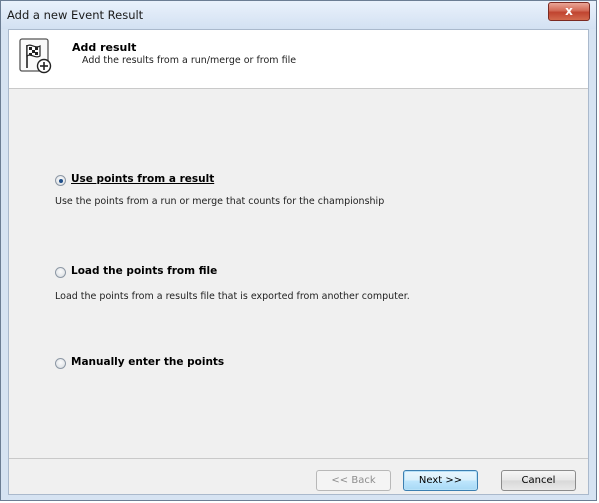 The image size is (599, 503). Describe the element at coordinates (144, 271) in the screenshot. I see `option-label: Load the points from file` at that location.